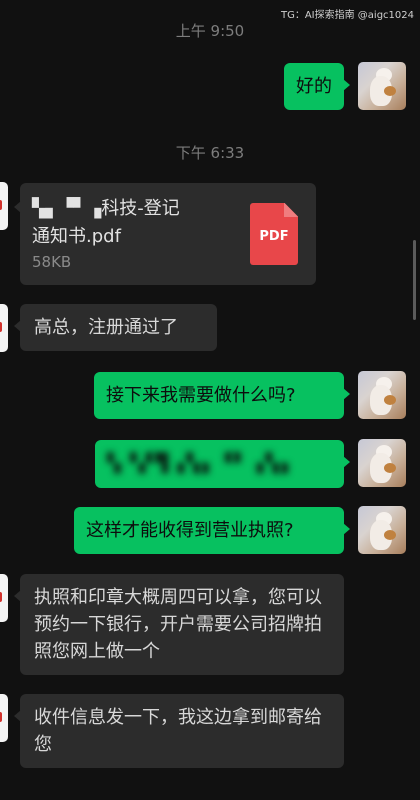 This screenshot has width=420, height=800. I want to click on message-bubble-shipping-info: 收件信息发一下，我这边拿到邮寄给您, so click(179, 731).